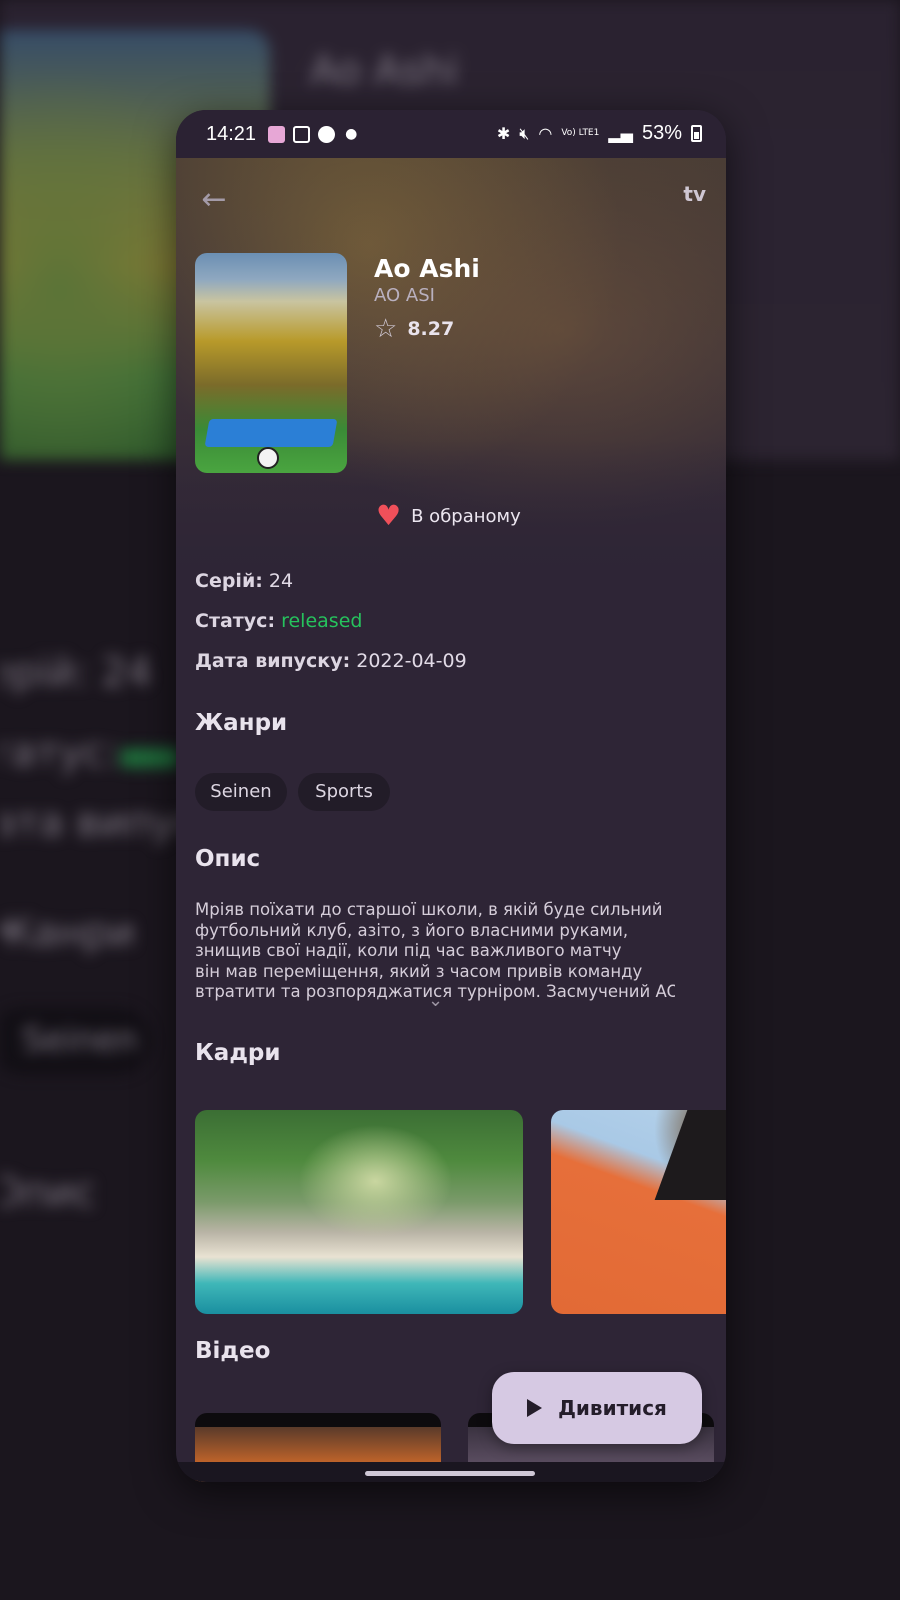  What do you see at coordinates (233, 1351) in the screenshot?
I see `videos-title: Відео` at bounding box center [233, 1351].